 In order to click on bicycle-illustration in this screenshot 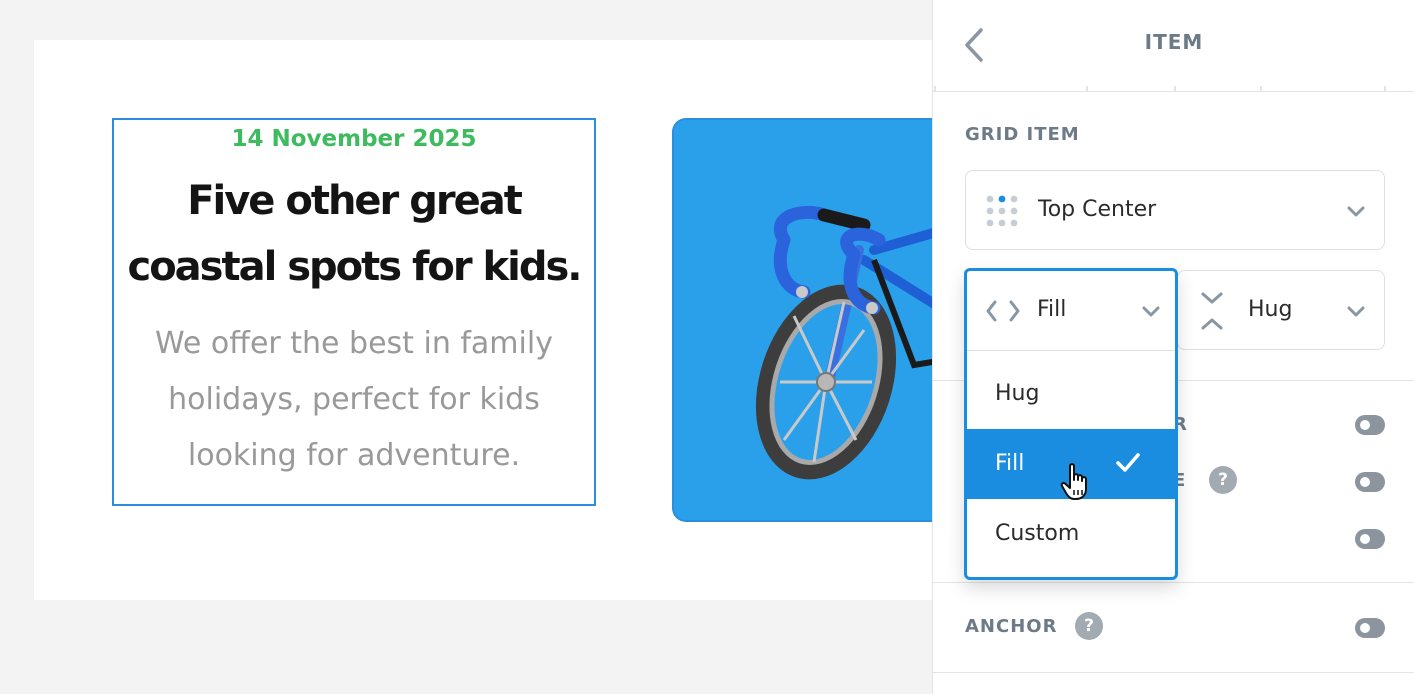, I will do `click(844, 343)`.